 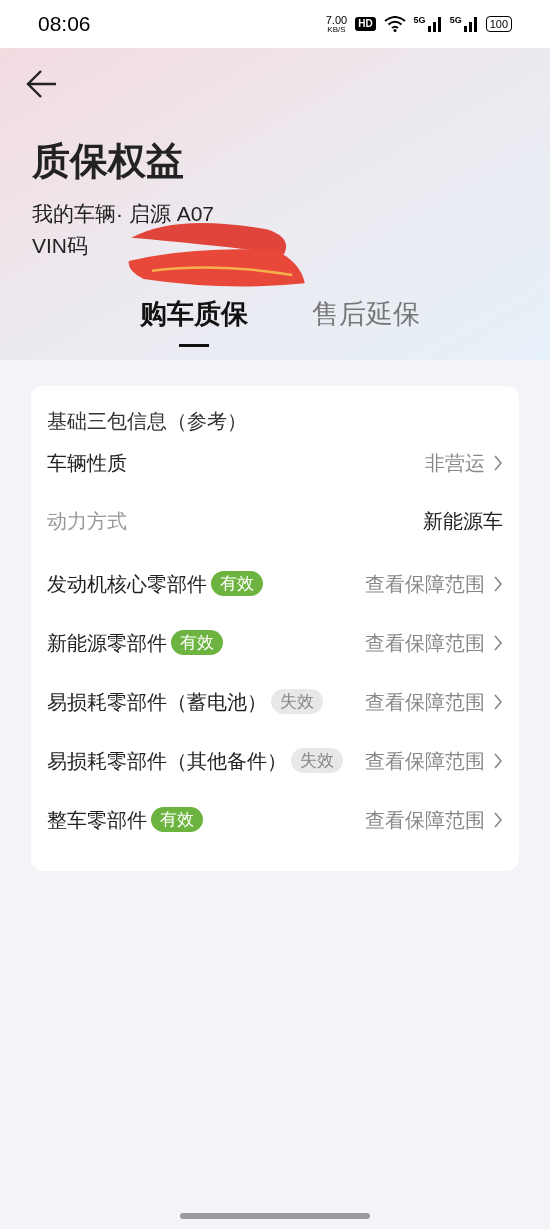 I want to click on status-time: 08:06, so click(x=64, y=24).